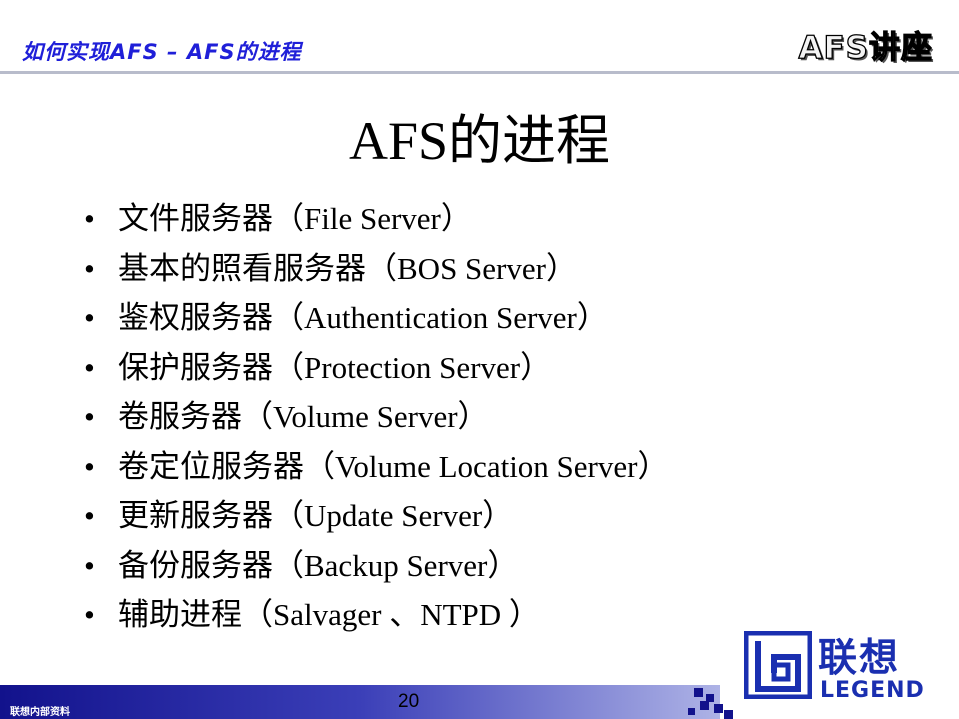 Image resolution: width=959 pixels, height=719 pixels. What do you see at coordinates (329, 614) in the screenshot?
I see `bullet-text: 辅助进程（Salvager 、NTPD ）` at bounding box center [329, 614].